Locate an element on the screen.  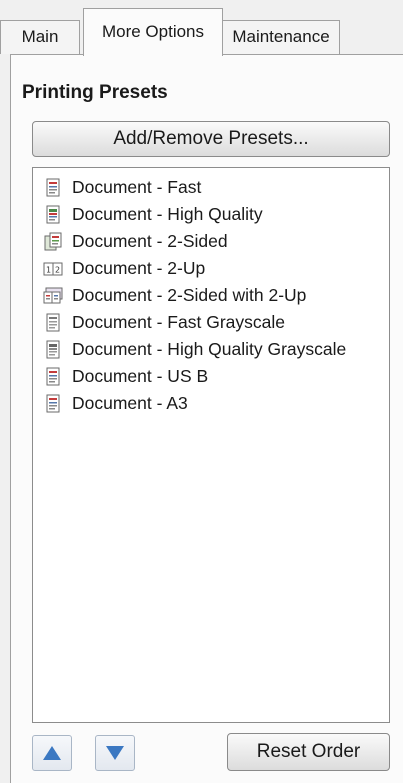
svg-text: 1 is located at coordinates (48, 269).